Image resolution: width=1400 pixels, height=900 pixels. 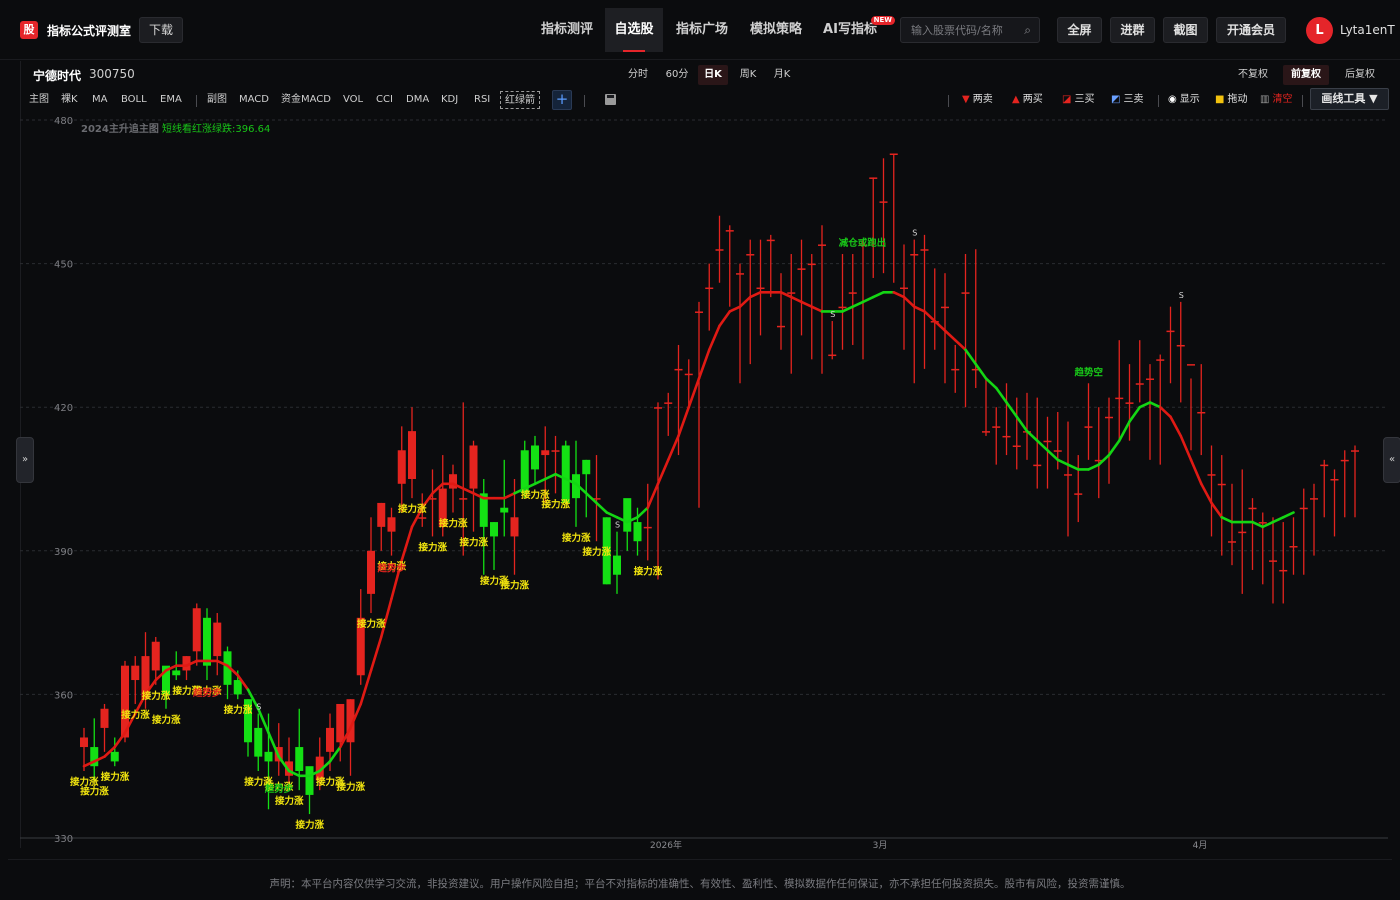 I want to click on tab-indicator-review: 指标测评, so click(x=567, y=30).